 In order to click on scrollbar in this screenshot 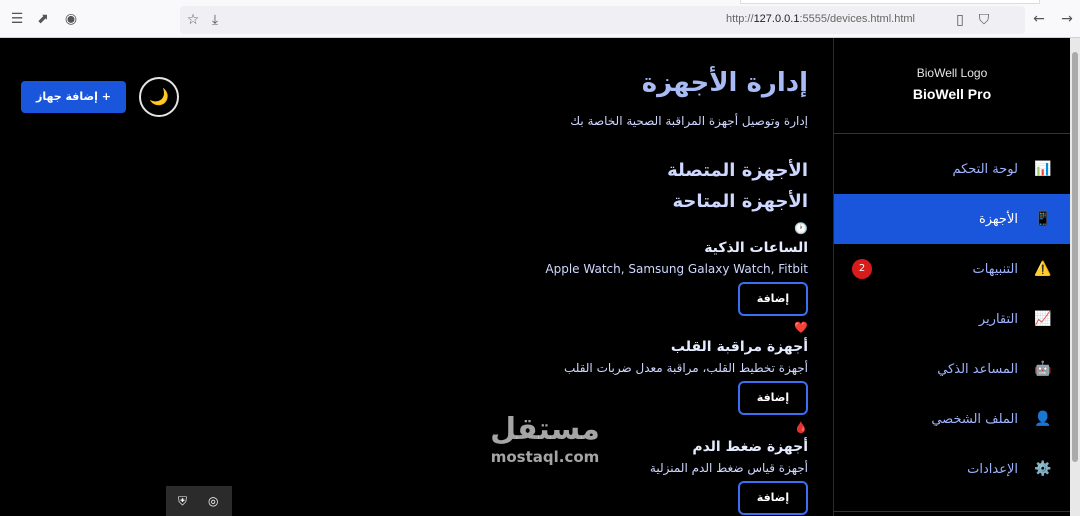, I will do `click(1075, 277)`.